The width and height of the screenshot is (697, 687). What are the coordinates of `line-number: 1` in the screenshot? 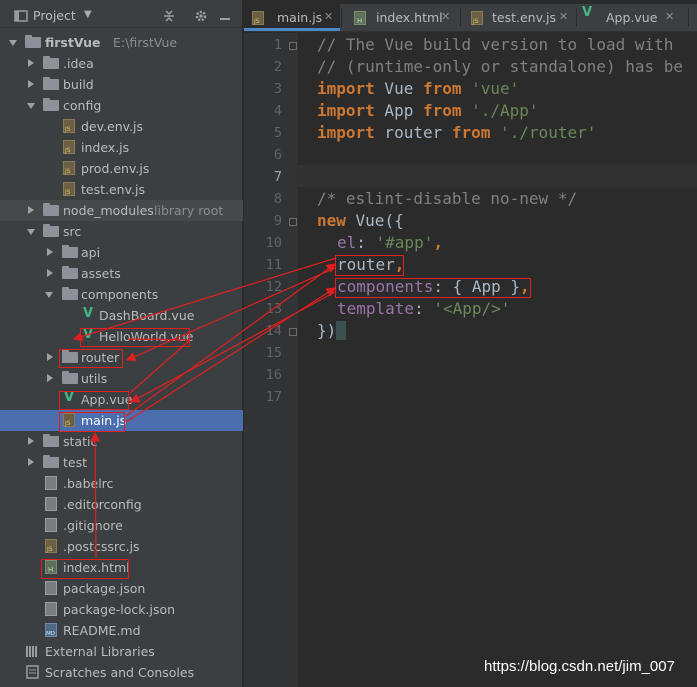 It's located at (277, 45).